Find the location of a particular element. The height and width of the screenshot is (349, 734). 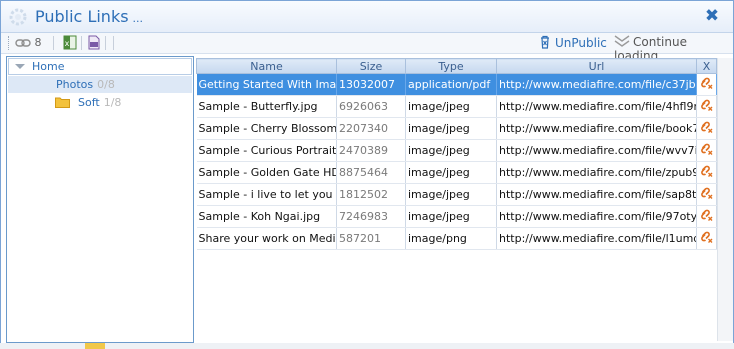

table-header-row: Name Size Type Url X is located at coordinates (456, 66).